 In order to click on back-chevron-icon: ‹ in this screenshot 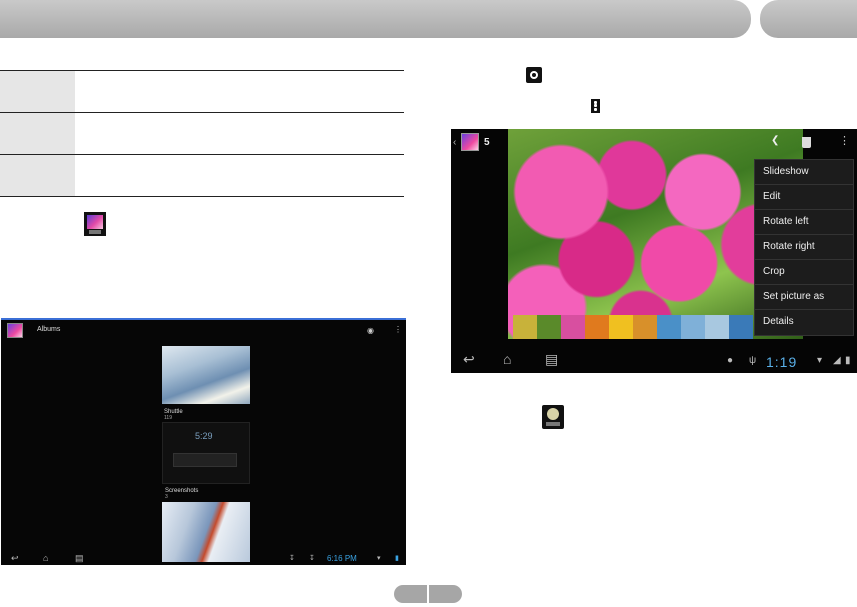, I will do `click(454, 142)`.